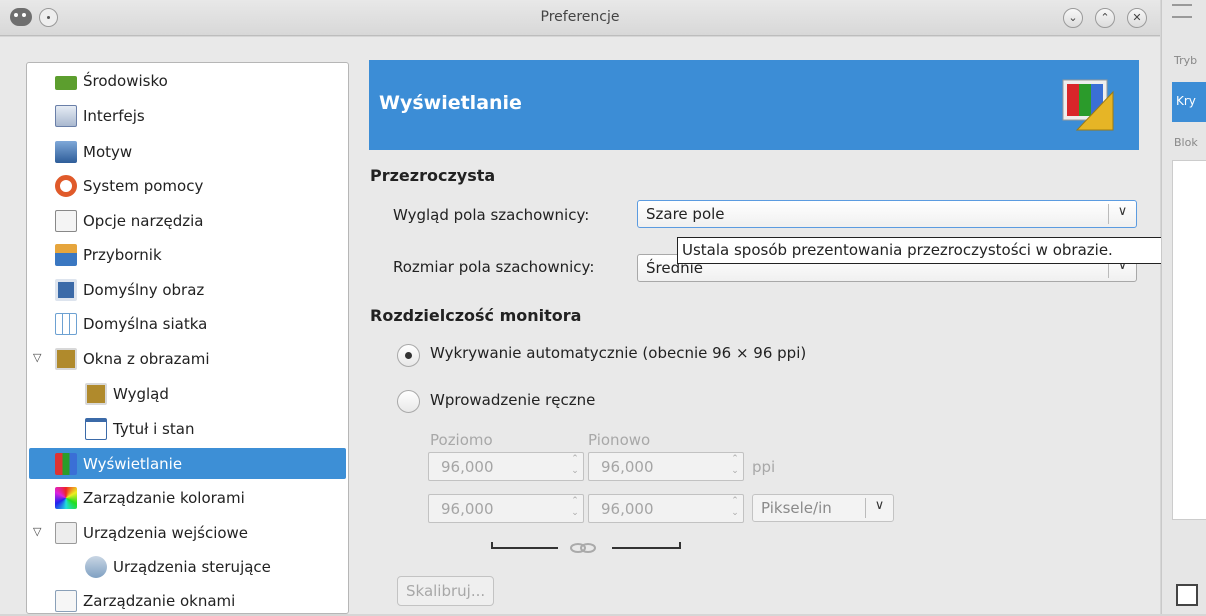  What do you see at coordinates (132, 358) in the screenshot?
I see `tree-item-okna-z-obrazami: Okna z obrazami` at bounding box center [132, 358].